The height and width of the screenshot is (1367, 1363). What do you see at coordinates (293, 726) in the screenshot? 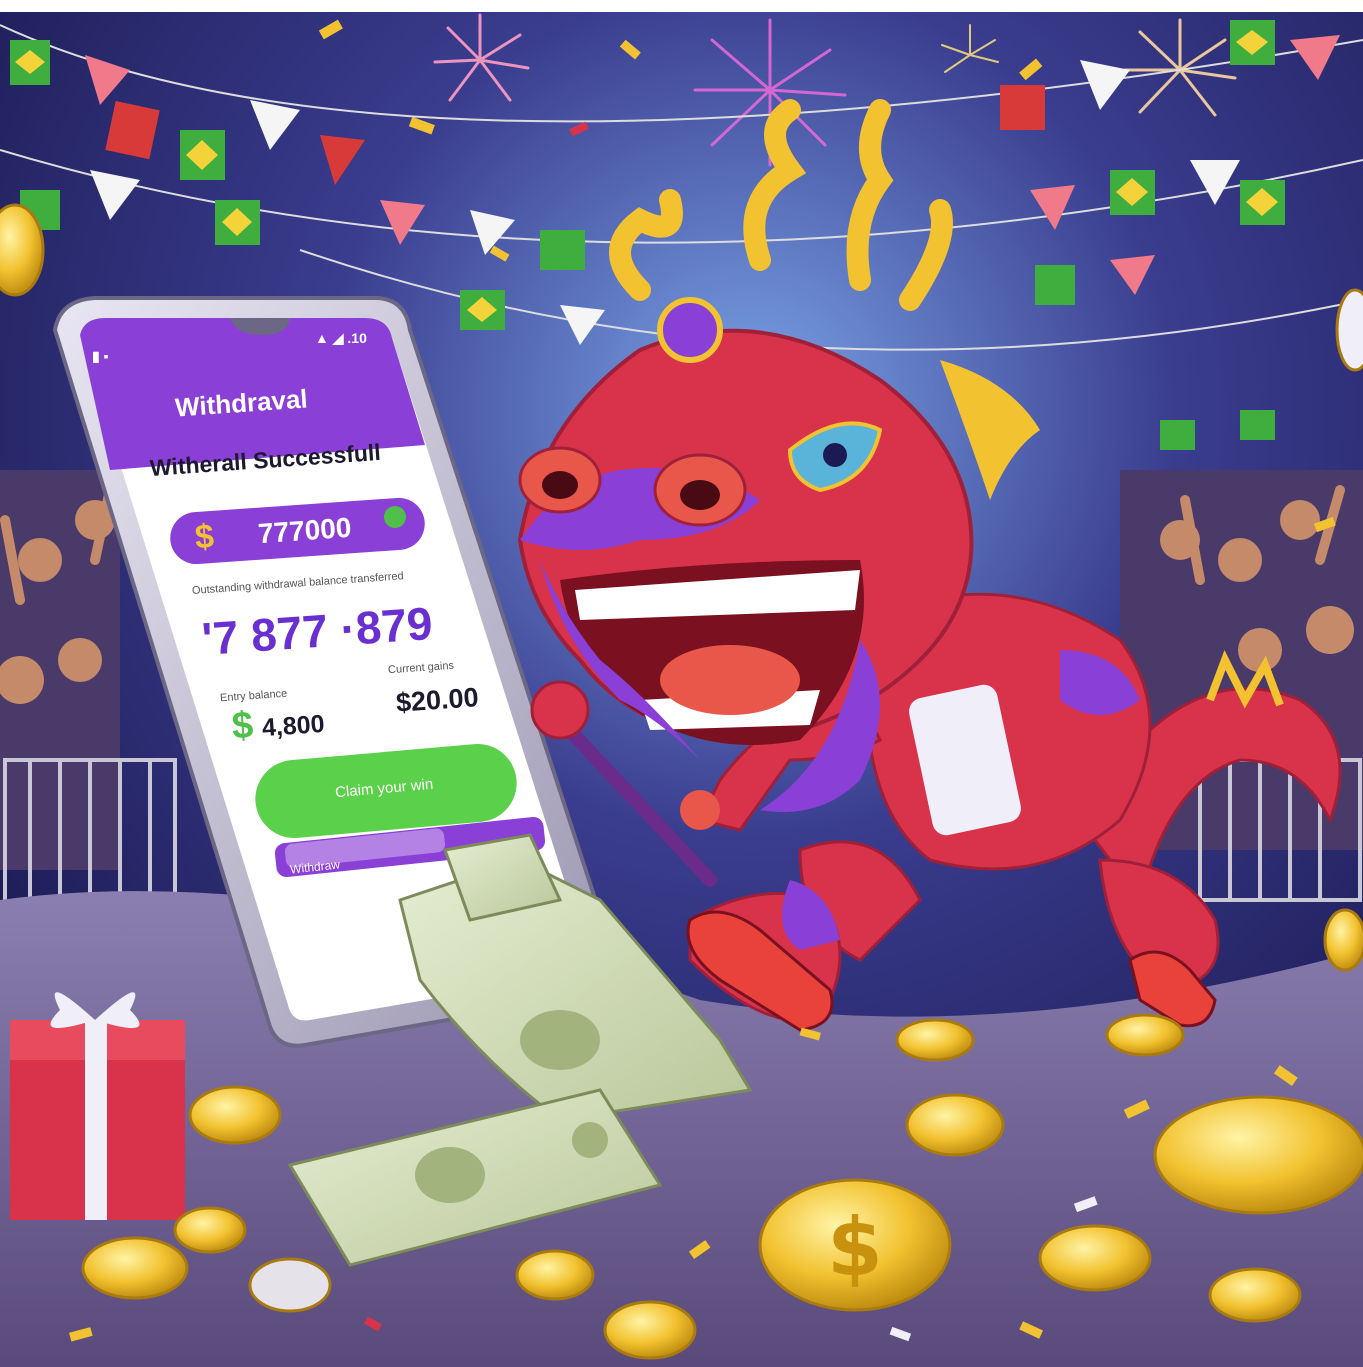
I see `left-value: 4,800` at bounding box center [293, 726].